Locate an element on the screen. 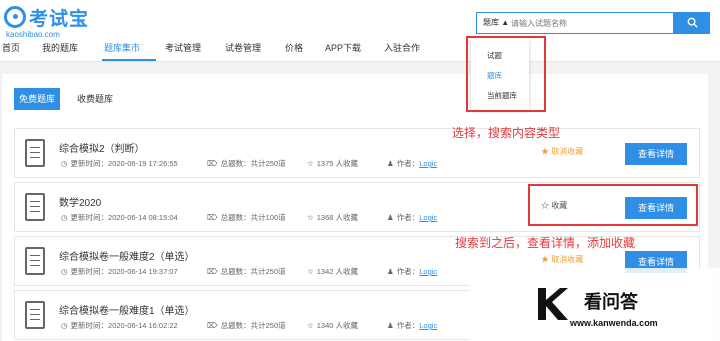  callout-box-dropdown is located at coordinates (506, 74).